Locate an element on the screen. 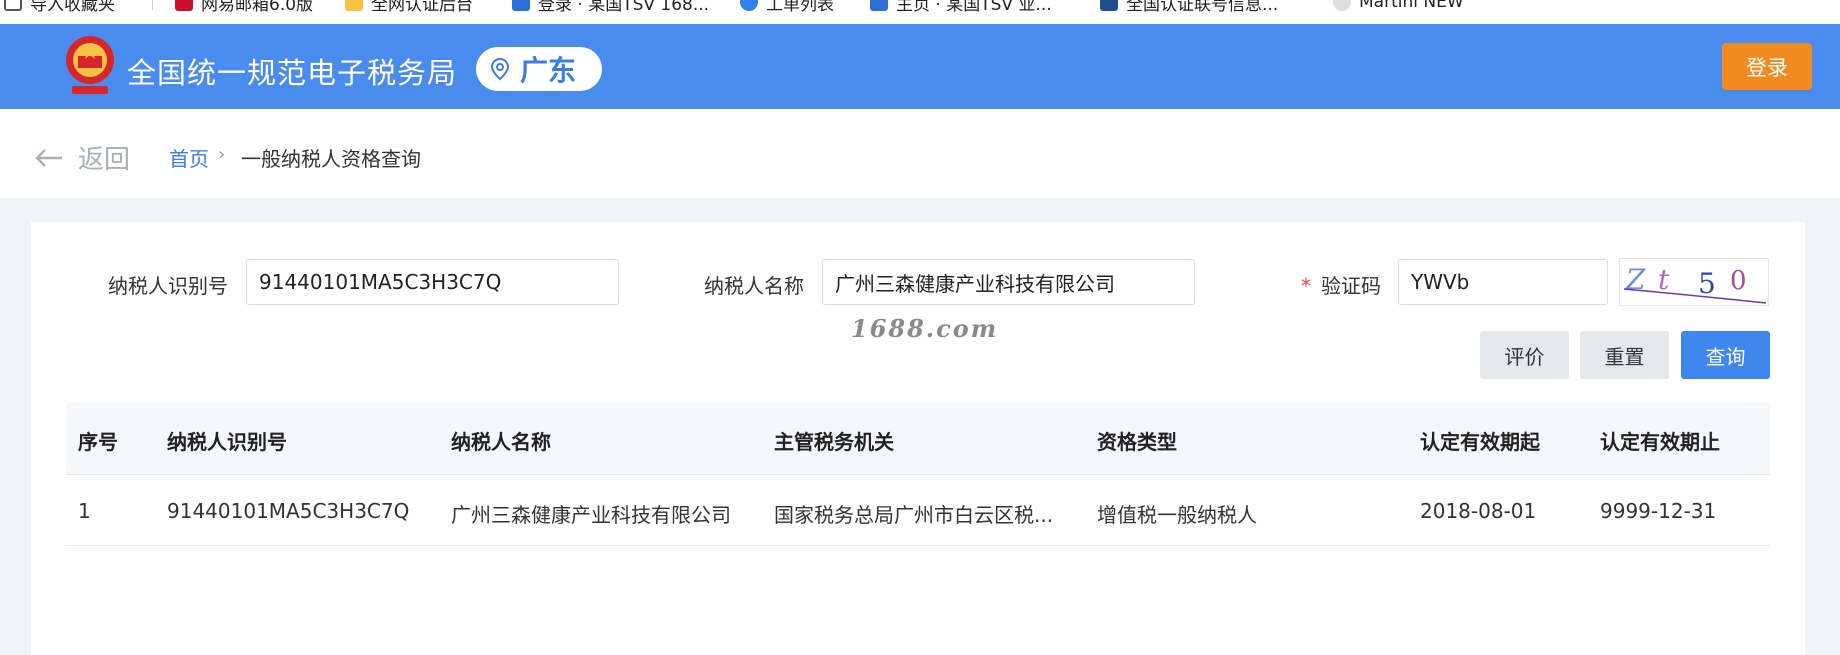 This screenshot has height=655, width=1840. cell-qualification-type: 增值税一般纳税人 is located at coordinates (1177, 515).